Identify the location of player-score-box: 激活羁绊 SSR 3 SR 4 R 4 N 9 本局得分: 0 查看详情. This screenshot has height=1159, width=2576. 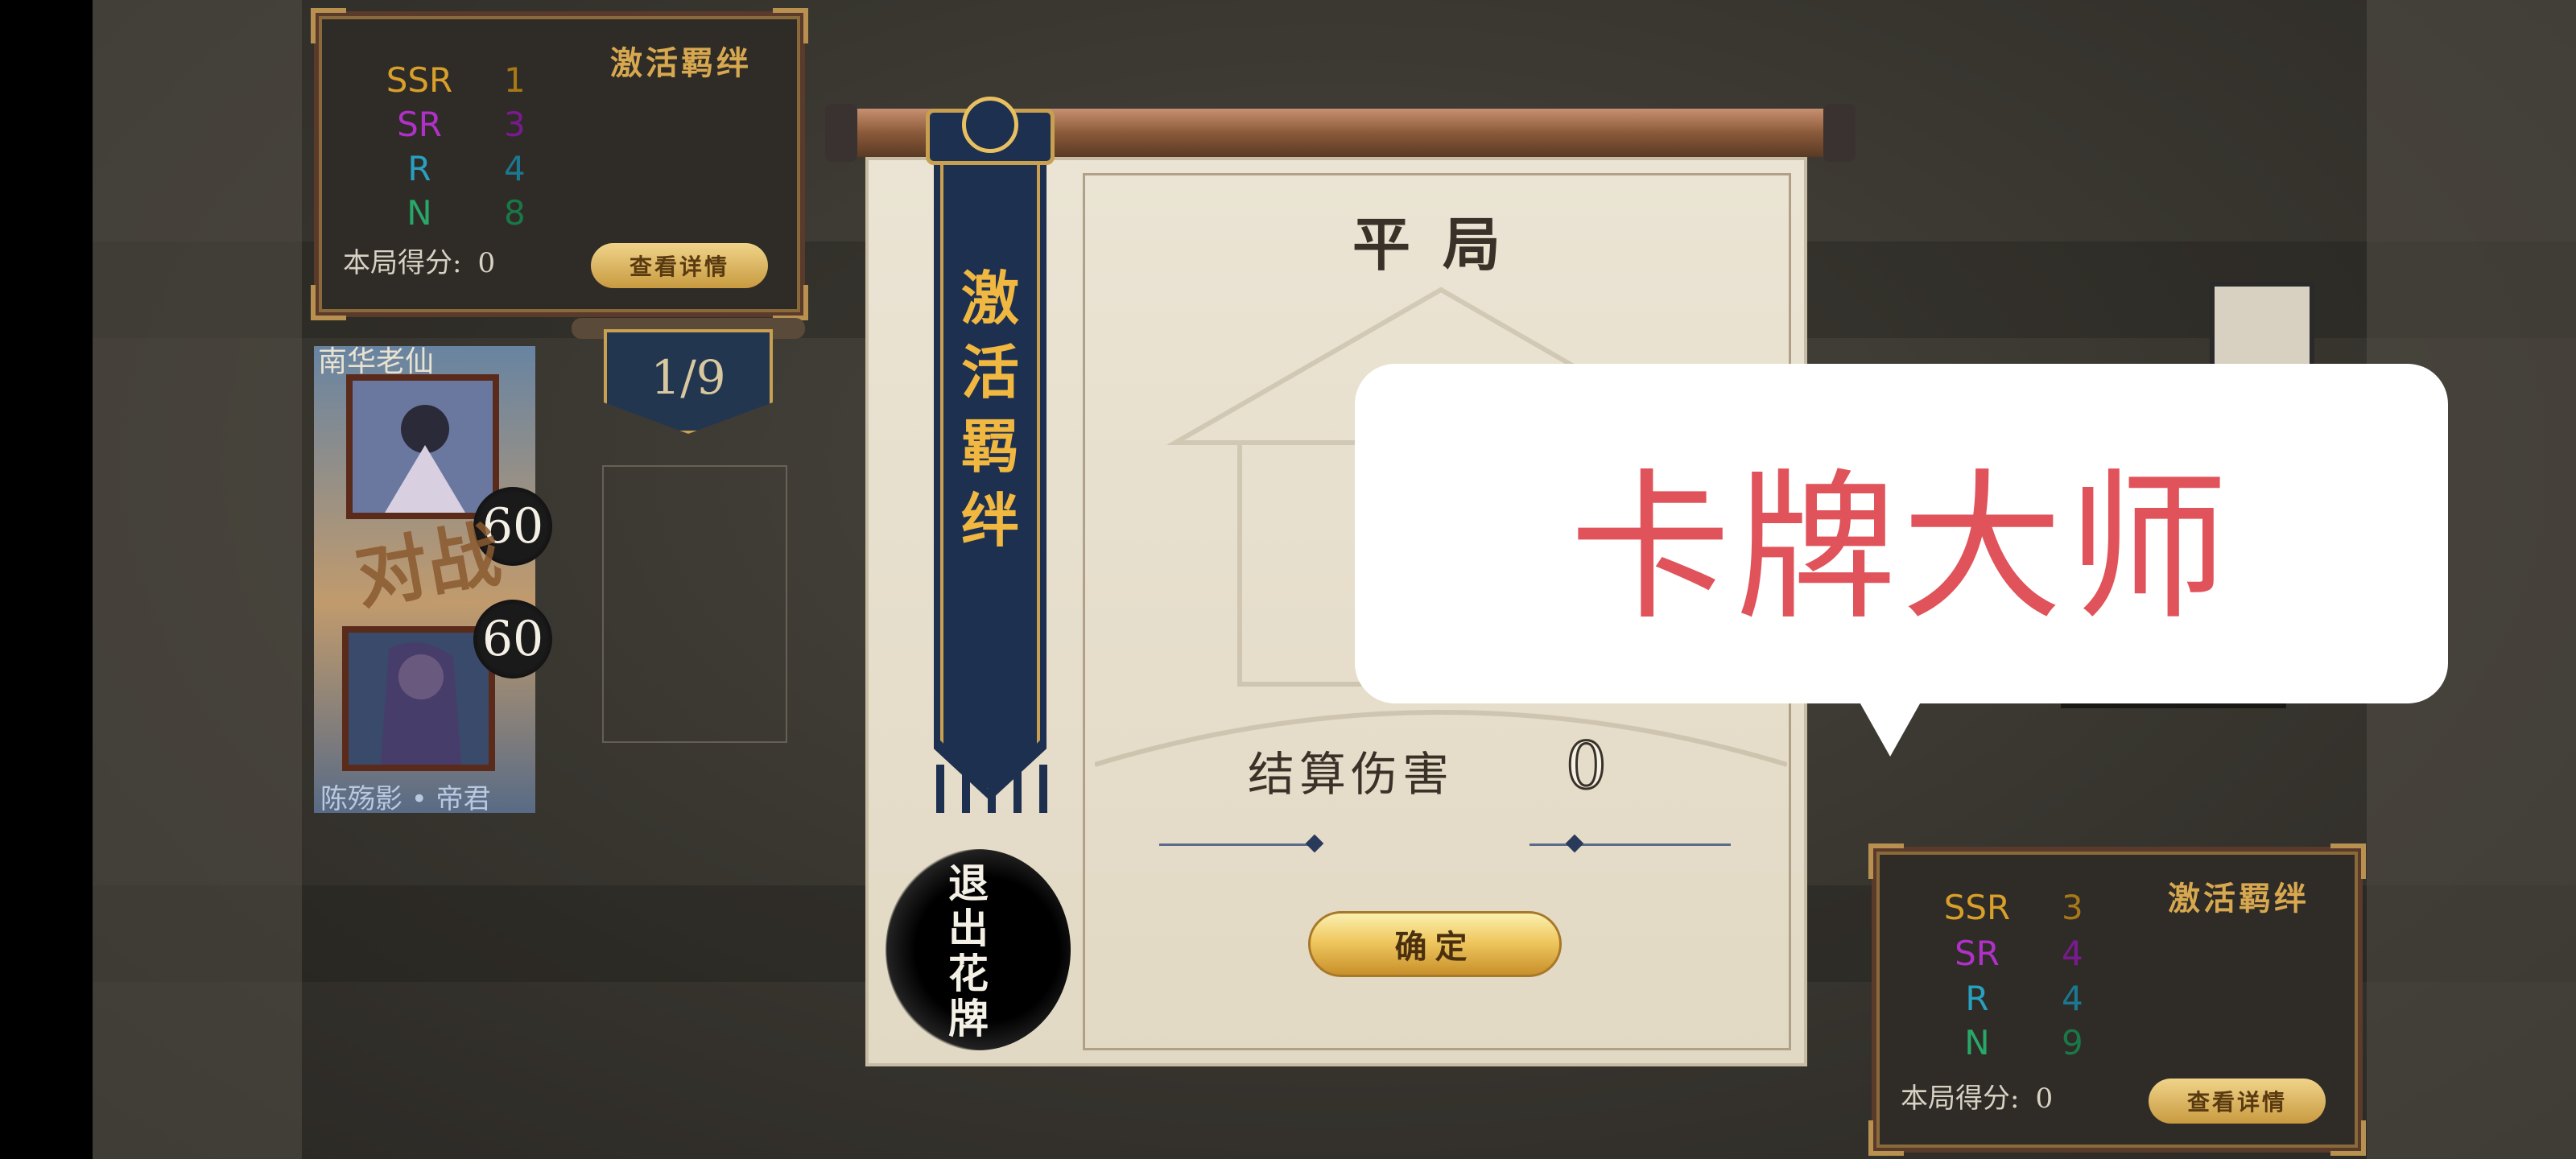
(2117, 1000).